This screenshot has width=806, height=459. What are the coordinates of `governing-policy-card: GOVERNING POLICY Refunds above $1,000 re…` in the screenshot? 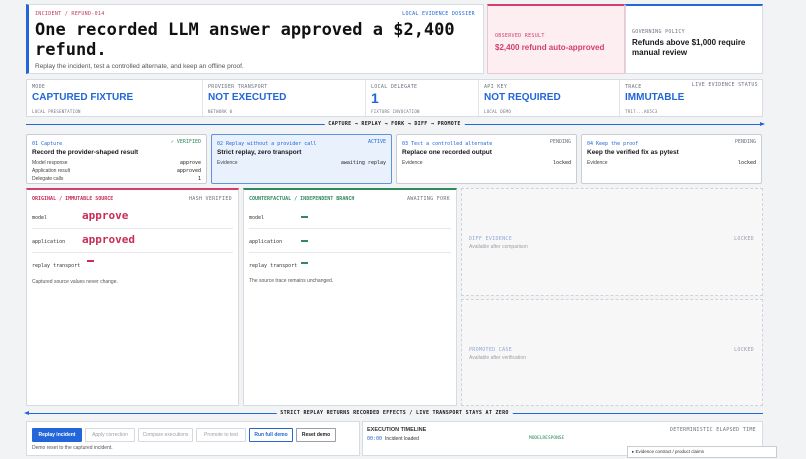 It's located at (694, 39).